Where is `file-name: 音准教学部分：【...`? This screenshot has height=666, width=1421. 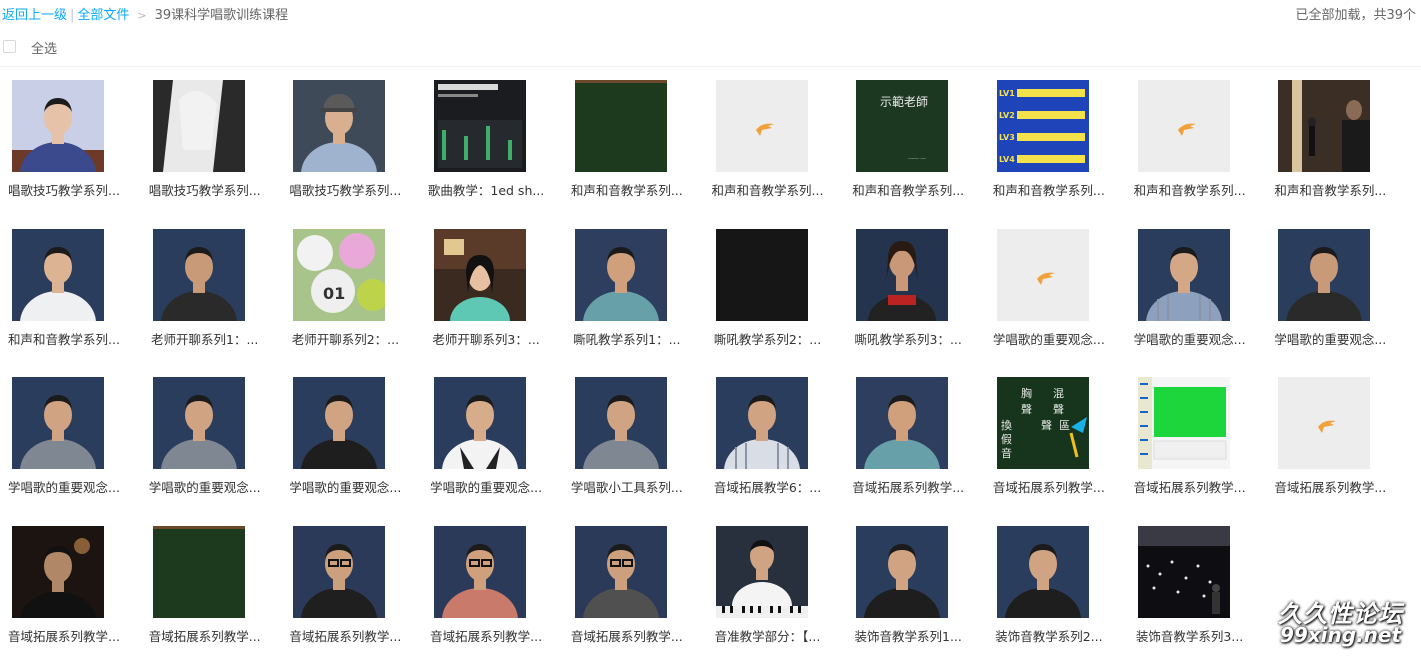
file-name: 音准教学部分：【... is located at coordinates (768, 635).